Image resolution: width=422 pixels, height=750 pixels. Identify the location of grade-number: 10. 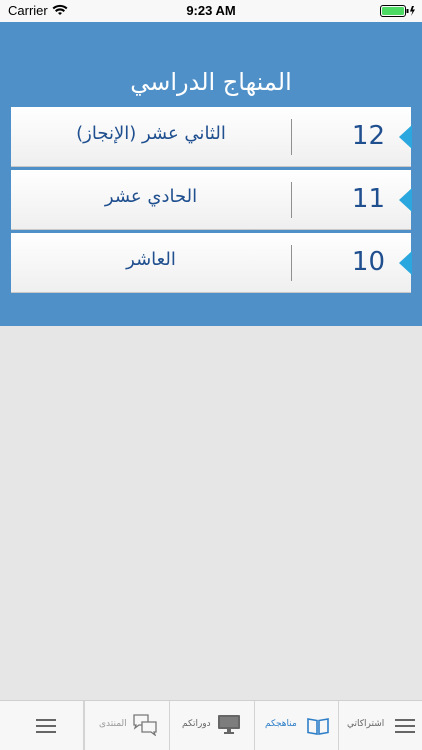
(368, 262).